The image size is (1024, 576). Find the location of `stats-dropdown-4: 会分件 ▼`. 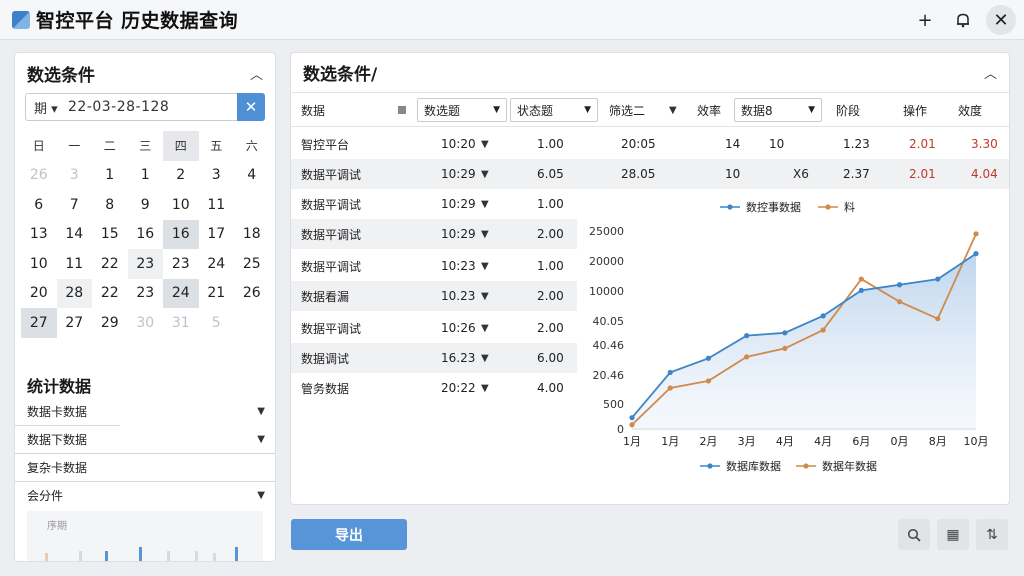

stats-dropdown-4: 会分件 ▼ is located at coordinates (145, 495).